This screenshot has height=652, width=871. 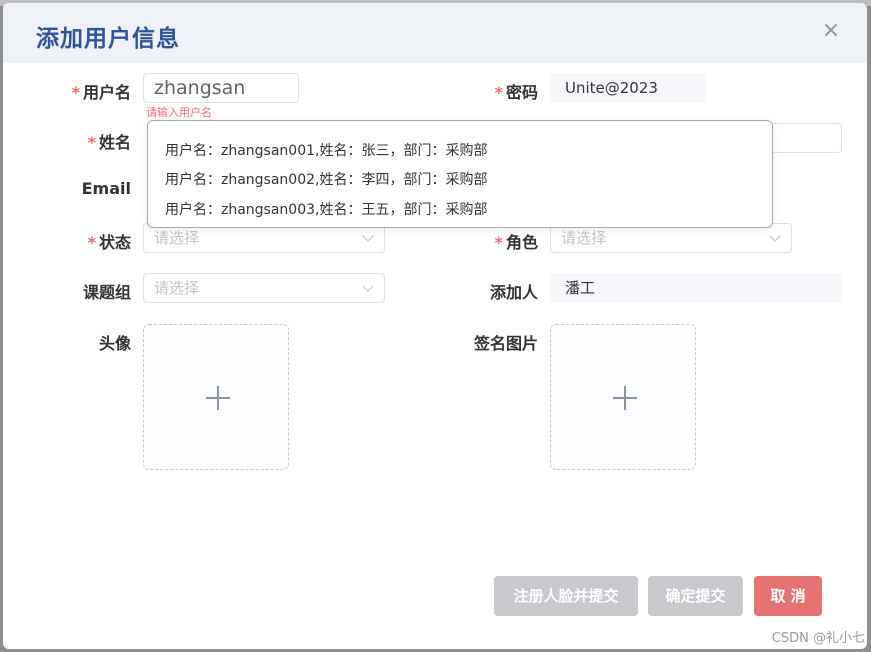 I want to click on password-label: * 密码, so click(x=516, y=92).